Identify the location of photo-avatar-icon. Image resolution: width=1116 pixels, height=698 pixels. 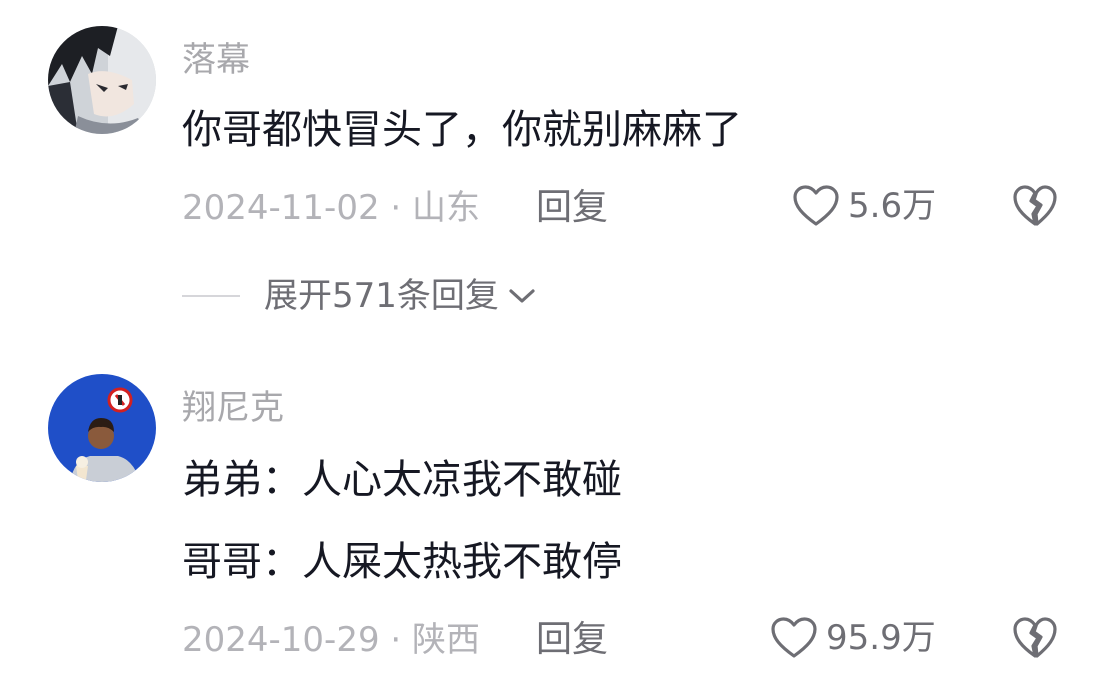
(102, 428).